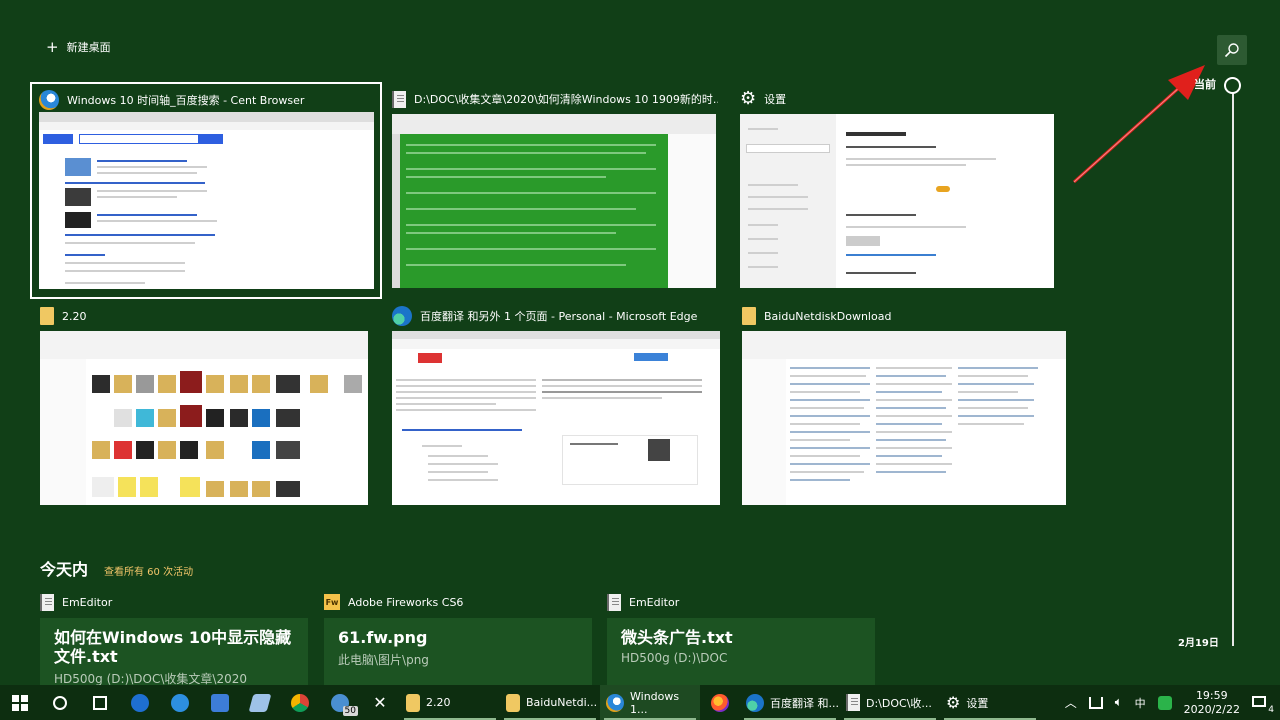 This screenshot has width=1280, height=720. What do you see at coordinates (300, 702) in the screenshot?
I see `taskbar-app-chrome` at bounding box center [300, 702].